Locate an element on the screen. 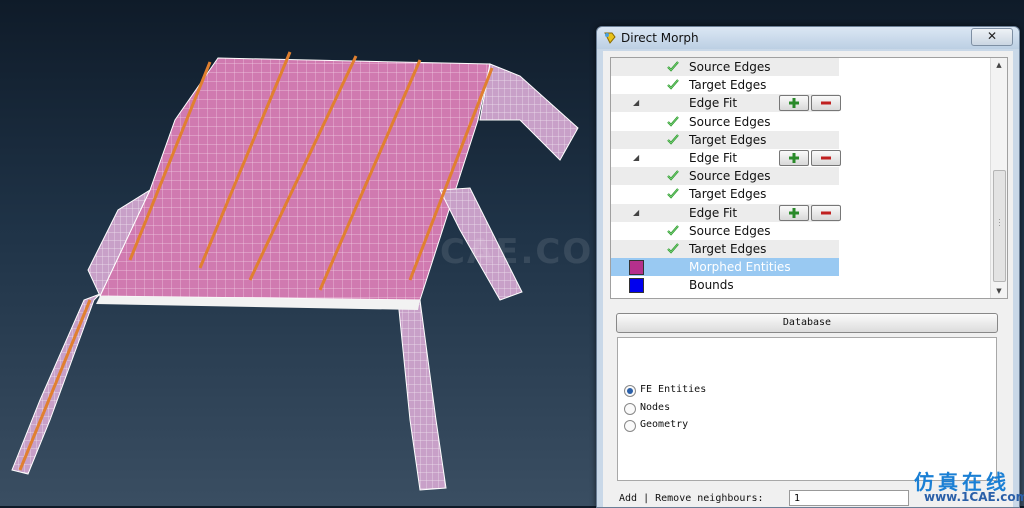  tree-row-label: Bounds is located at coordinates (711, 285).